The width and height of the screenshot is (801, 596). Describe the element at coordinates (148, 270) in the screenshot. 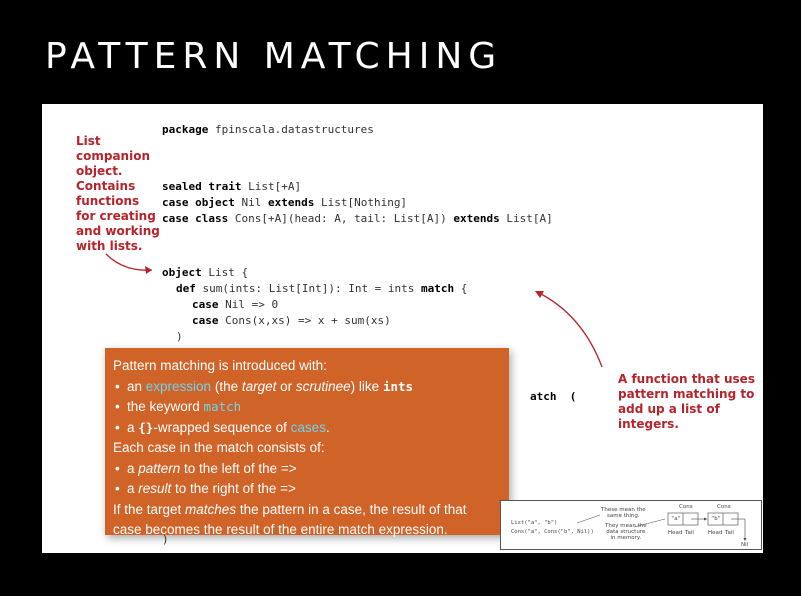

I see `companion-arrowhead` at that location.